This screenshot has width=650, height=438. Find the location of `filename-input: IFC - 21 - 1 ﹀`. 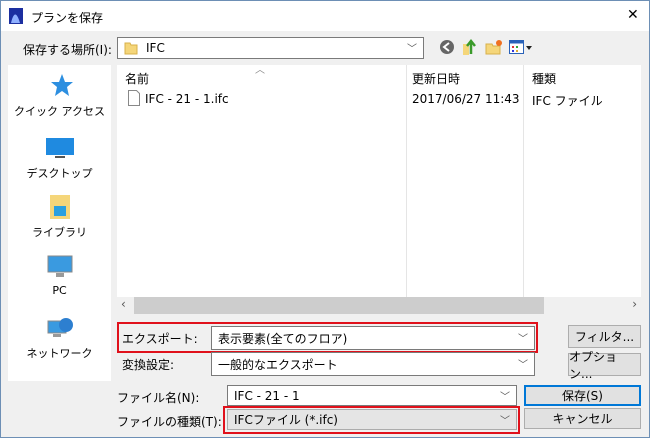

filename-input: IFC - 21 - 1 ﹀ is located at coordinates (372, 395).